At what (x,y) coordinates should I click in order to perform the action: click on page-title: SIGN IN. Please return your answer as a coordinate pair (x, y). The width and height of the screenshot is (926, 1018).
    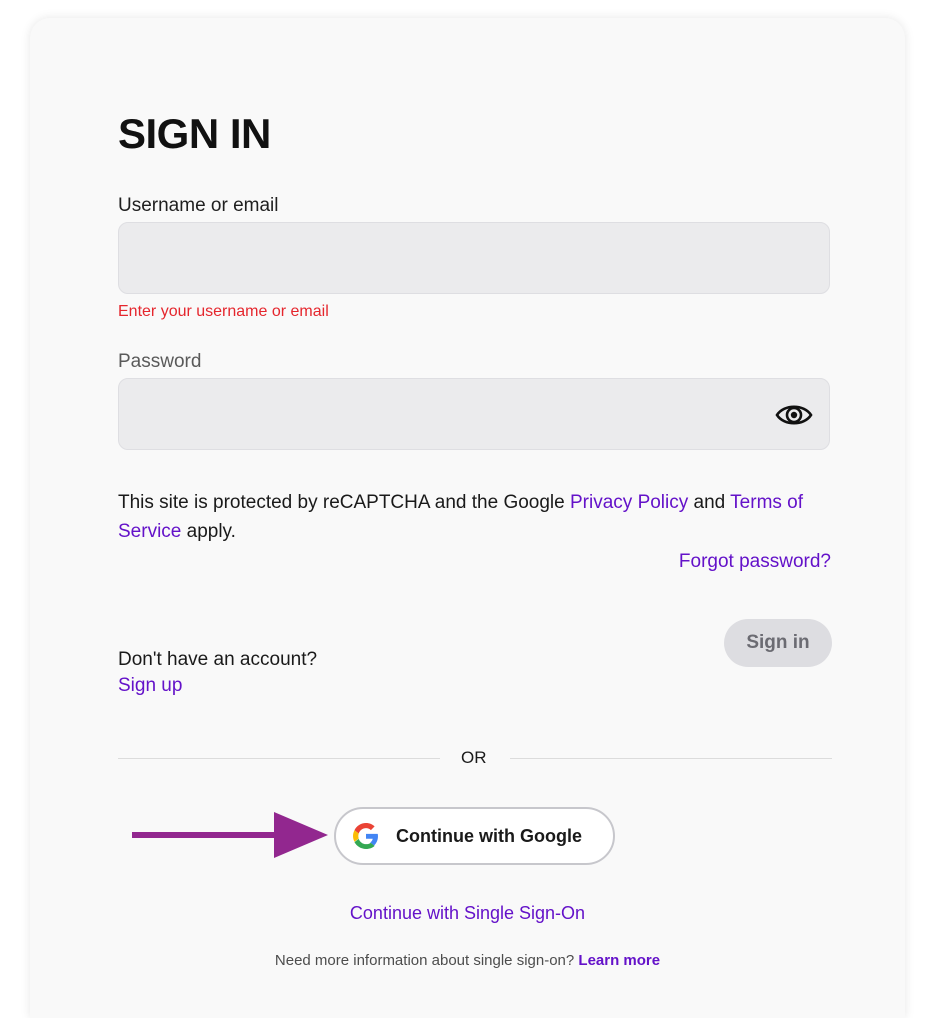
    Looking at the image, I should click on (194, 133).